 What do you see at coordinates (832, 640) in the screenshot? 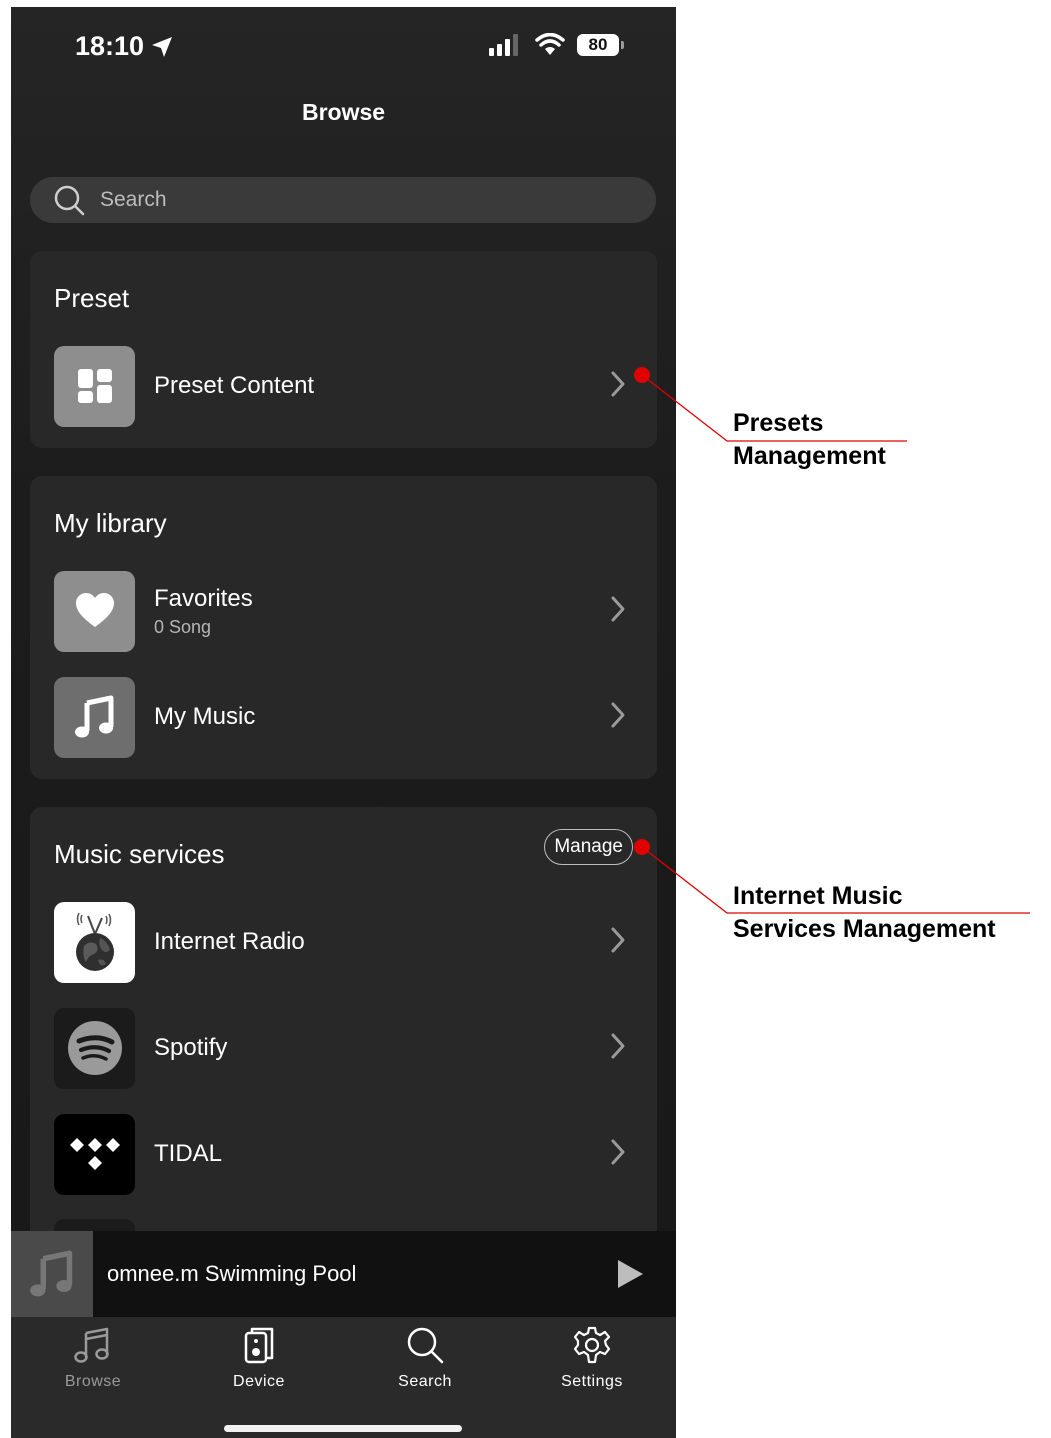
I see `annotation-lines` at bounding box center [832, 640].